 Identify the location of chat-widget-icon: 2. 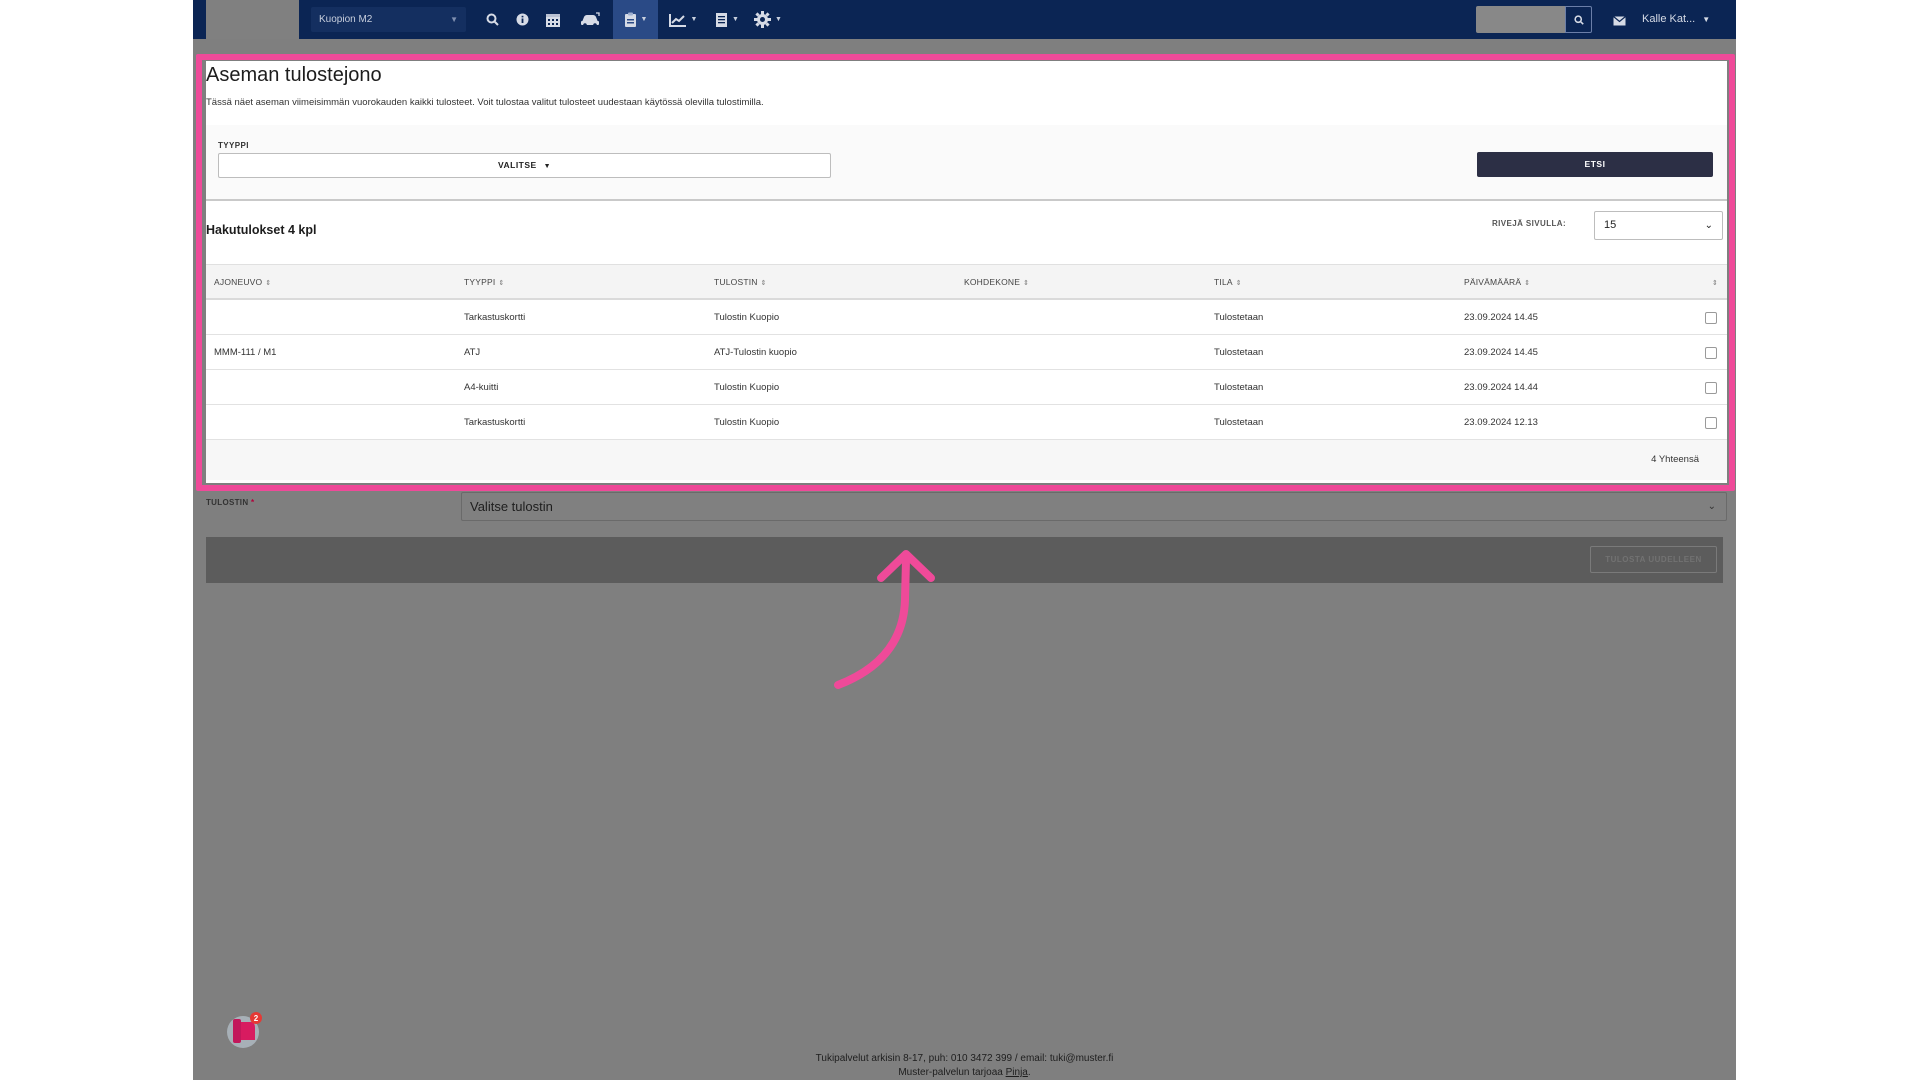
(245, 1030).